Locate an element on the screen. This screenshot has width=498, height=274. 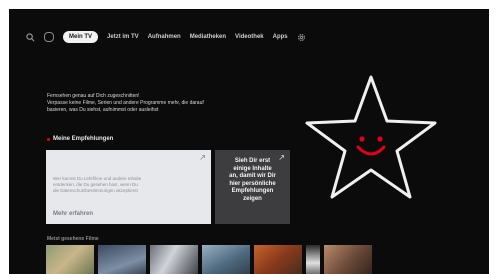
watch-content-line: einige Inhalte is located at coordinates (252, 168).